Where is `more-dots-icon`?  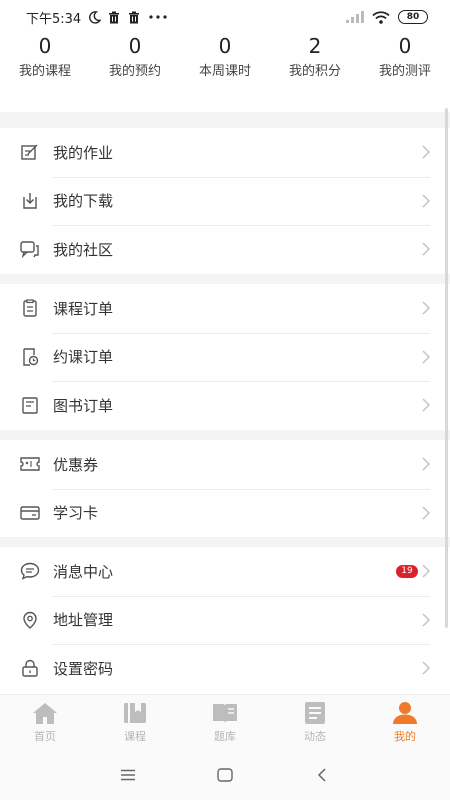 more-dots-icon is located at coordinates (158, 17).